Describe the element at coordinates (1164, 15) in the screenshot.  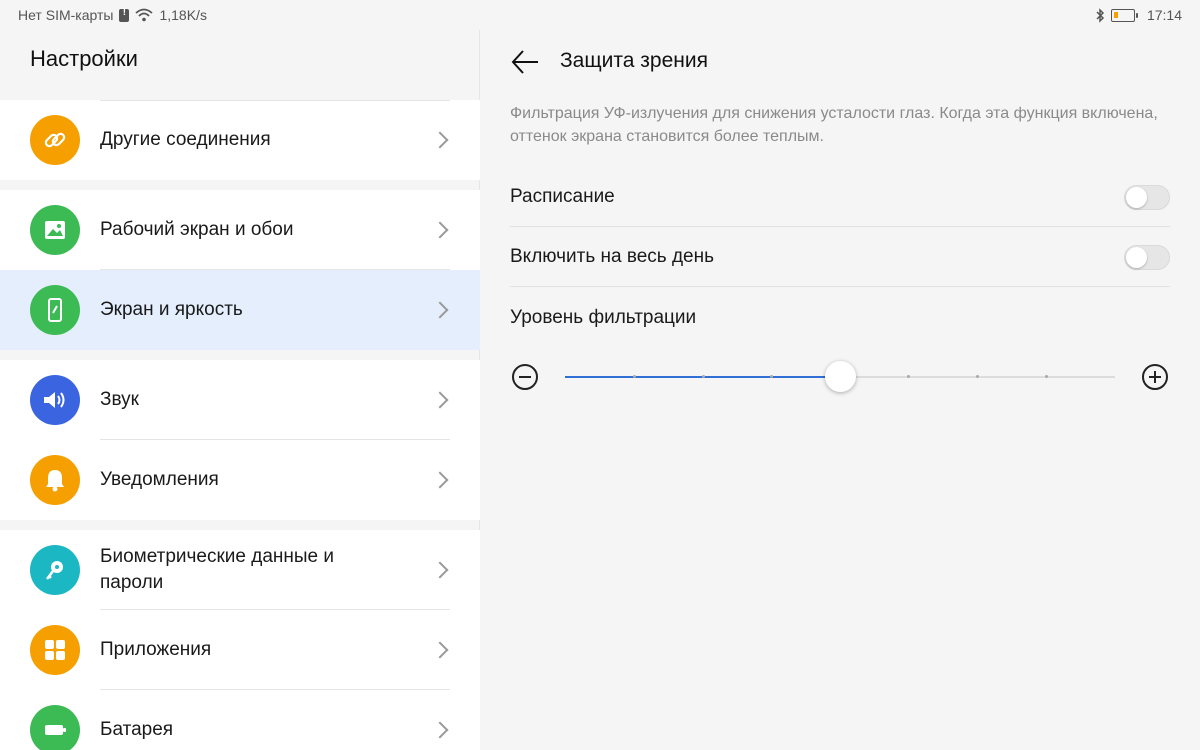
I see `clock: 17:14` at that location.